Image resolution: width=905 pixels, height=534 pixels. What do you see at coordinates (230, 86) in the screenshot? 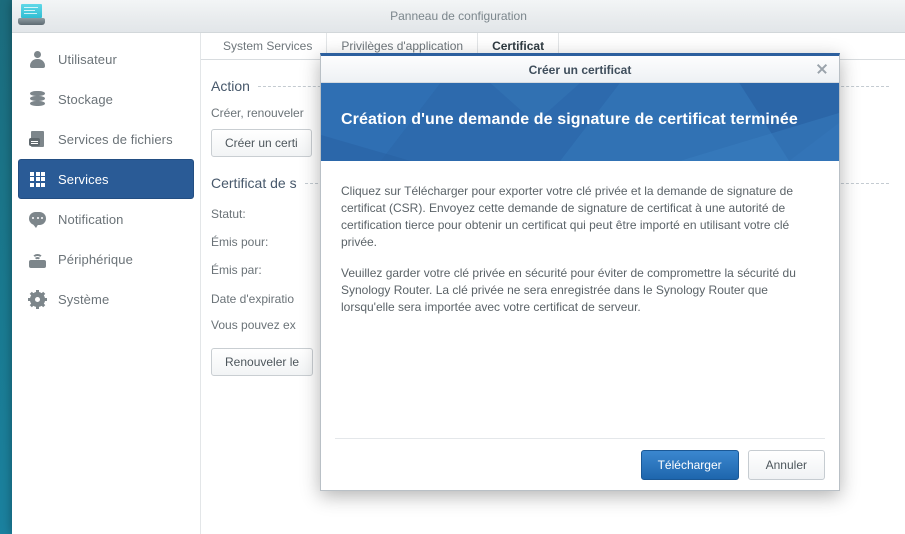
I see `section-title: Action` at bounding box center [230, 86].